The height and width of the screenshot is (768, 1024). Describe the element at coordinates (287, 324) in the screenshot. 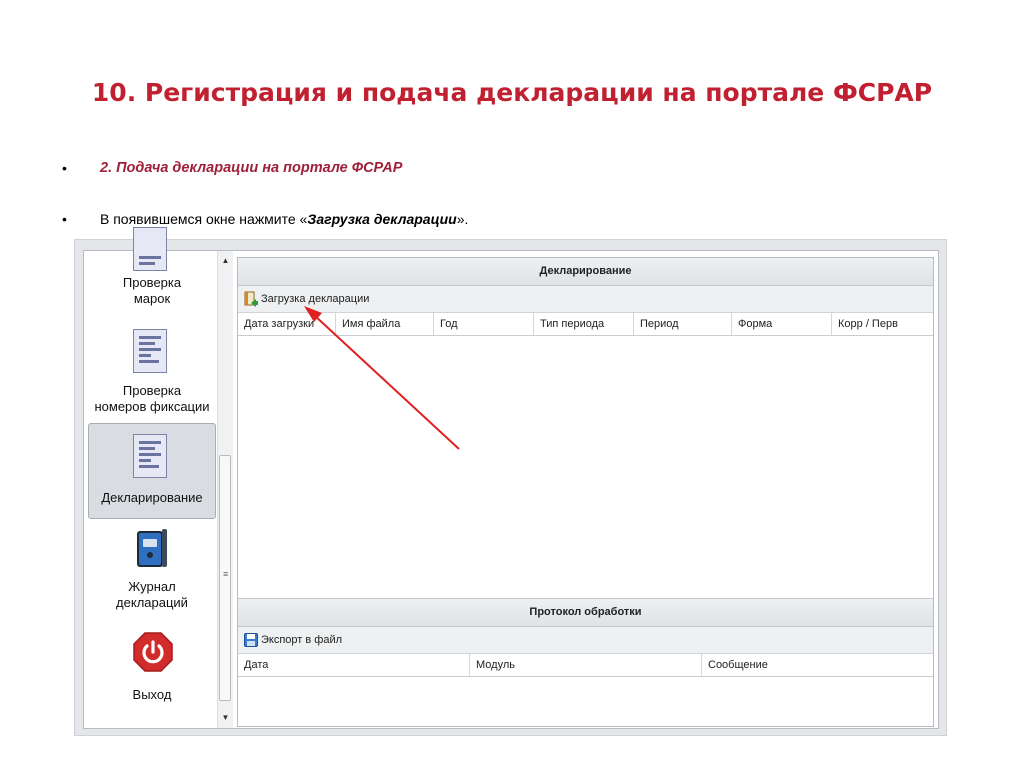

I see `column-header: Дата загрузки` at that location.